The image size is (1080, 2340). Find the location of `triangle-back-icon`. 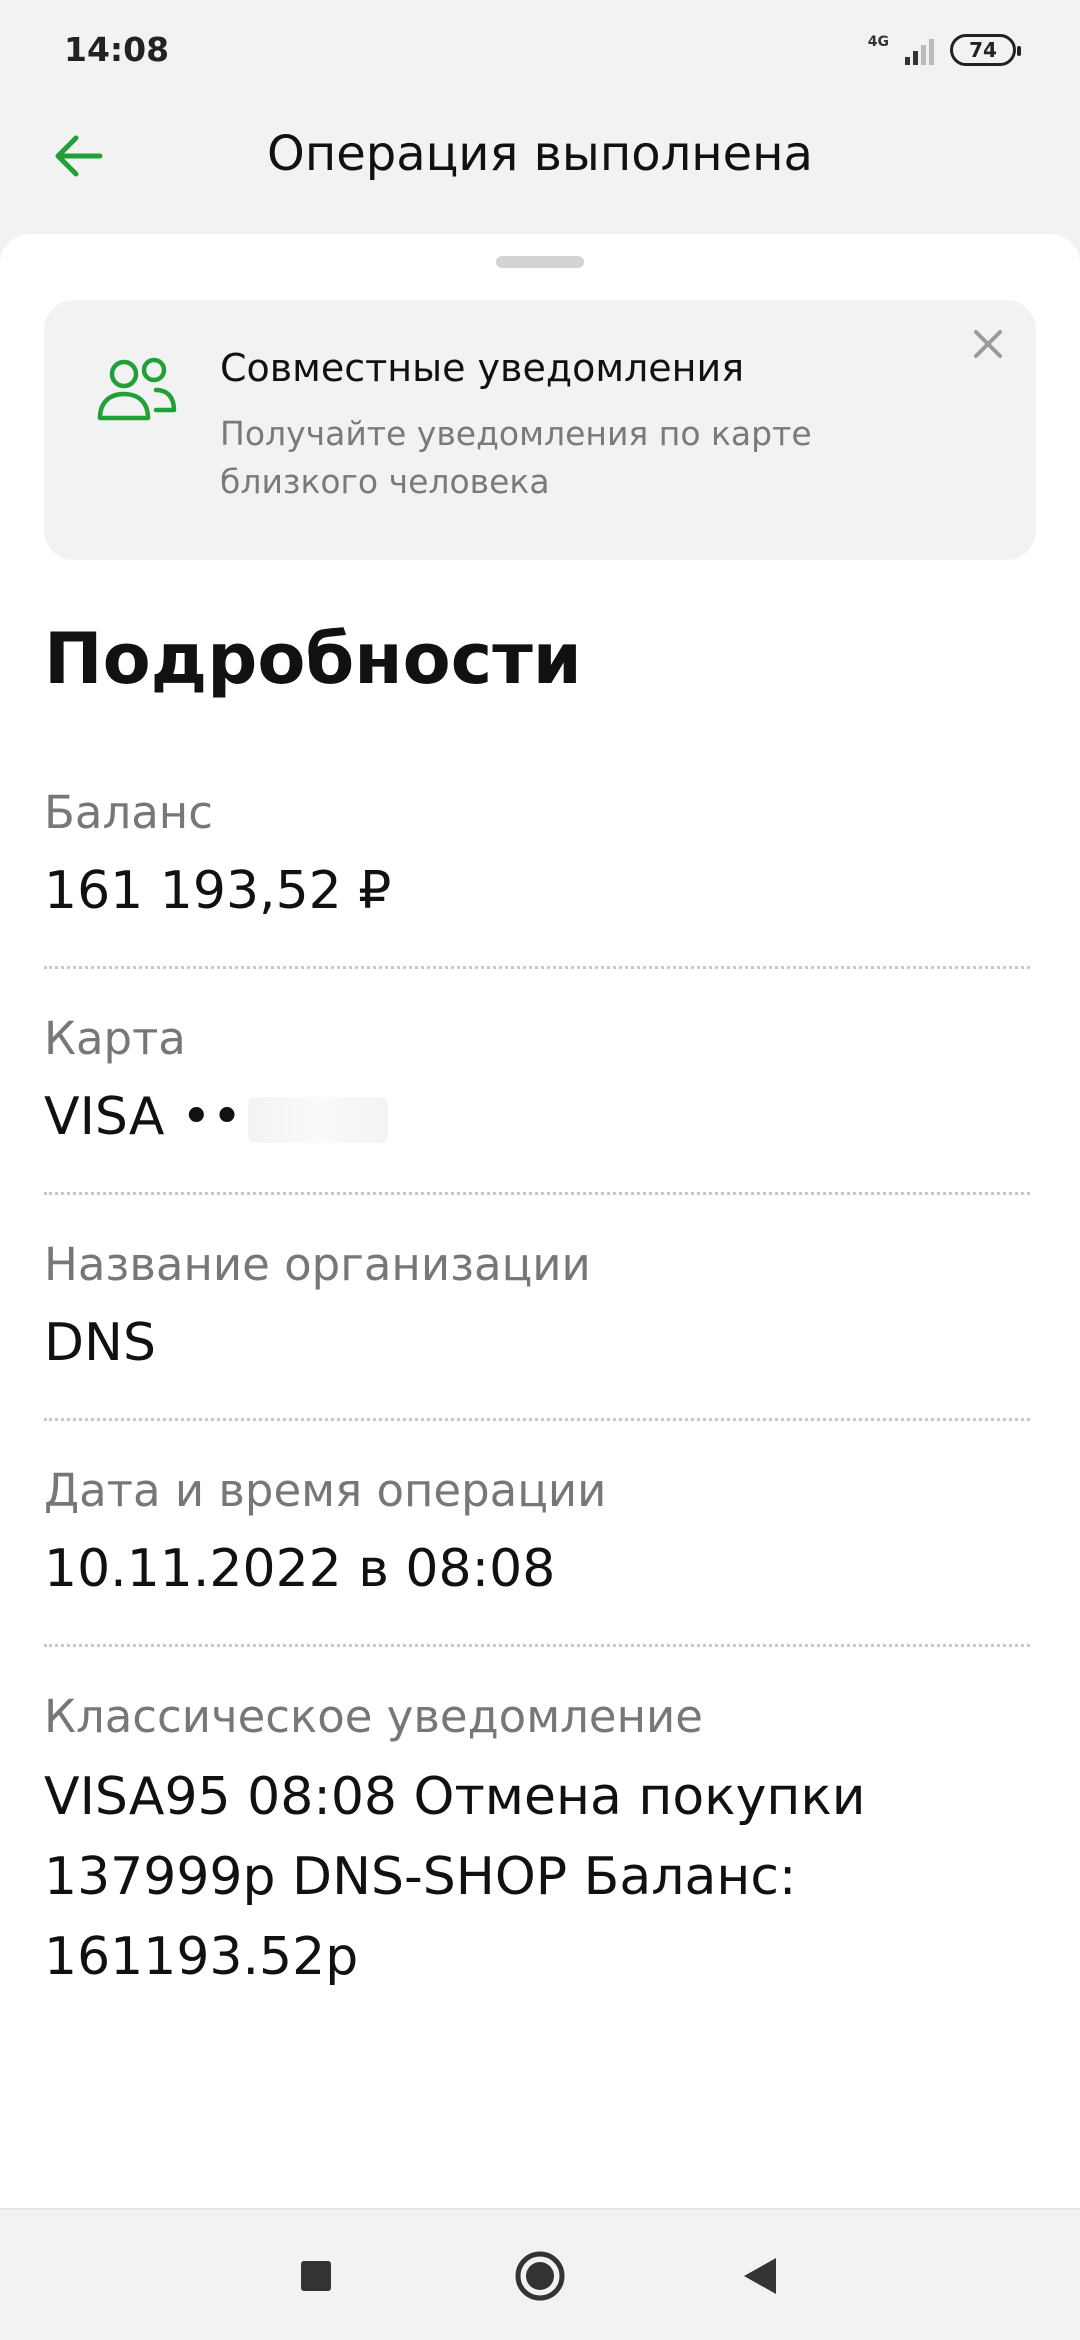

triangle-back-icon is located at coordinates (760, 2276).